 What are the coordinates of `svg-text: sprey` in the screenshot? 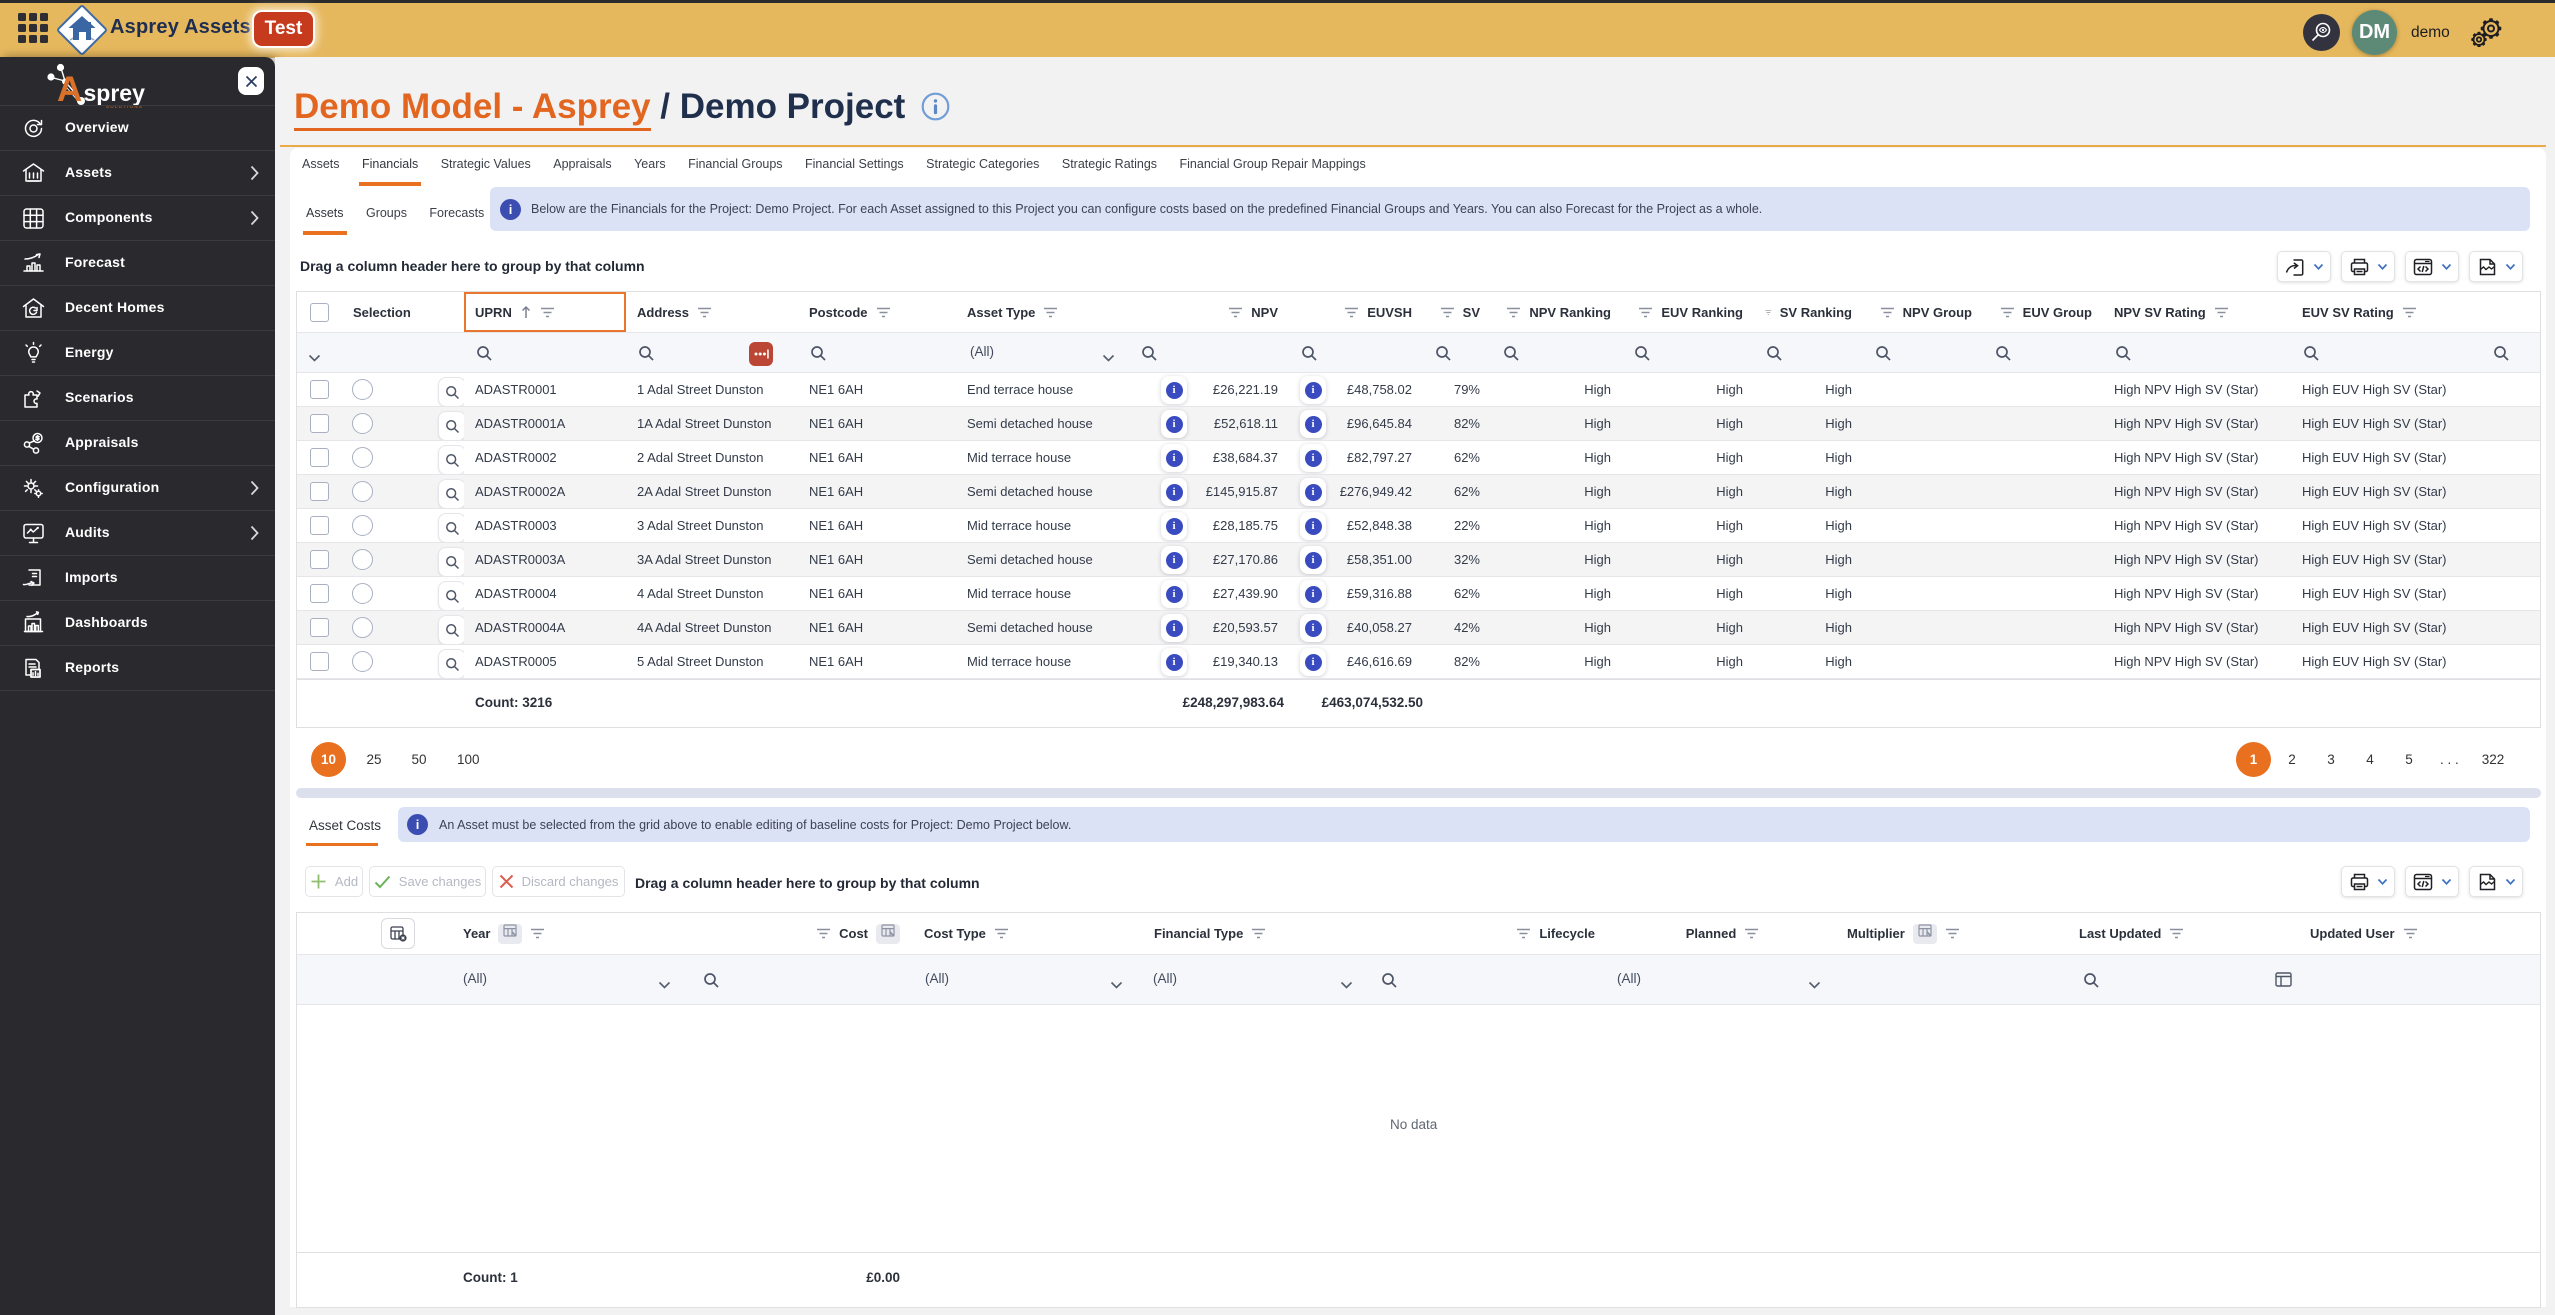 It's located at (115, 93).